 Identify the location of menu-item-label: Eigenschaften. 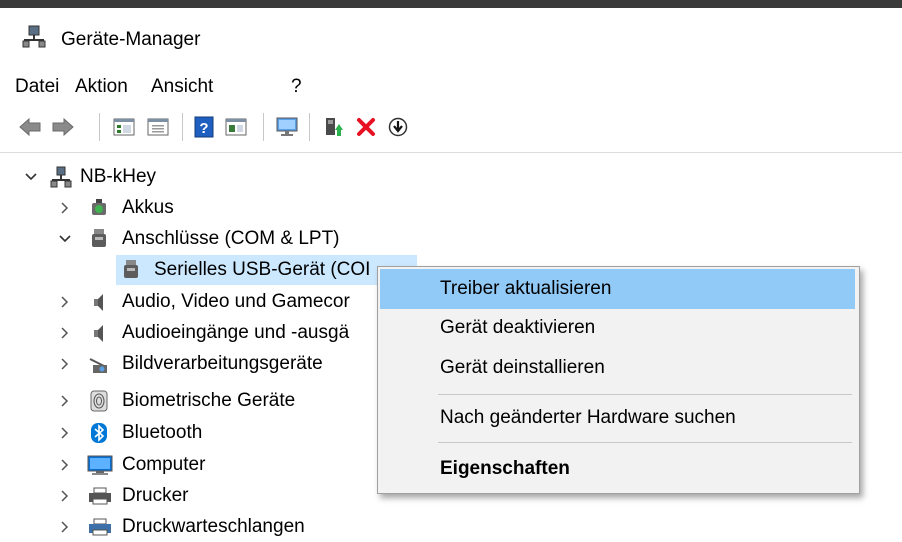
(505, 468).